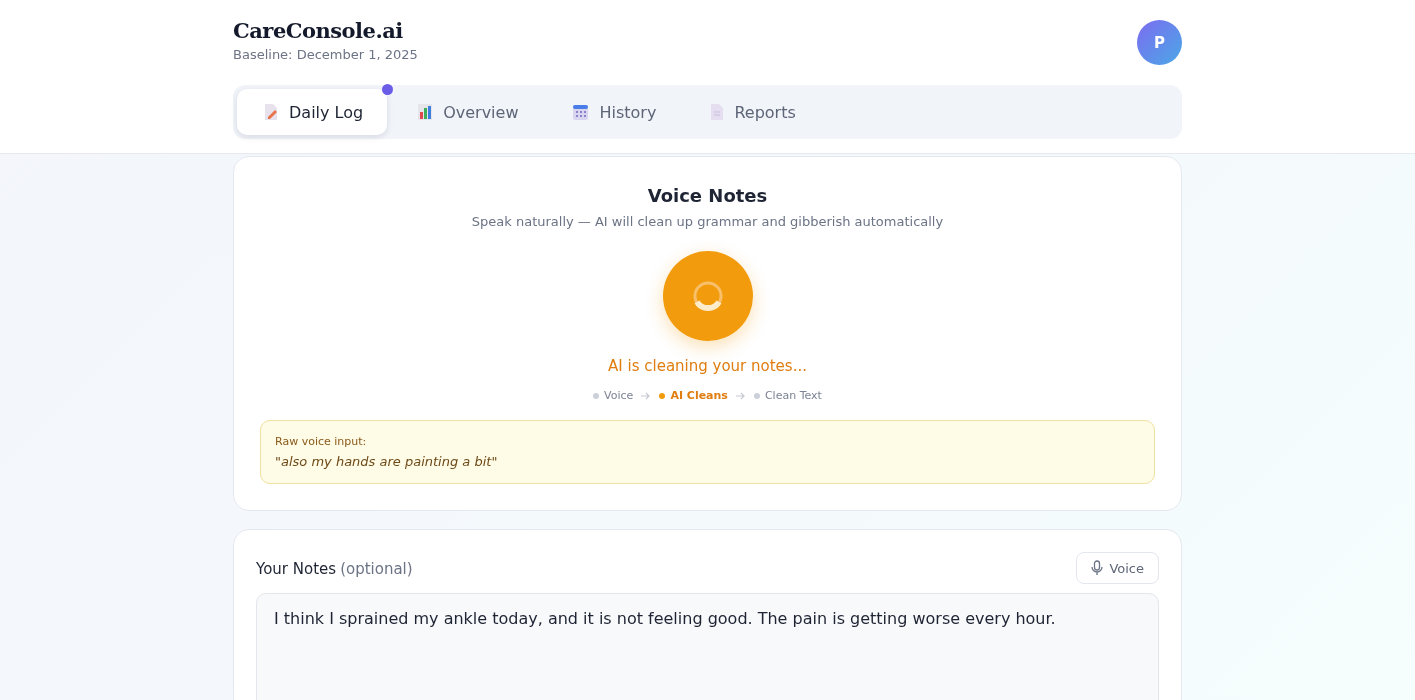 The height and width of the screenshot is (700, 1415). Describe the element at coordinates (613, 112) in the screenshot. I see `tab: History` at that location.